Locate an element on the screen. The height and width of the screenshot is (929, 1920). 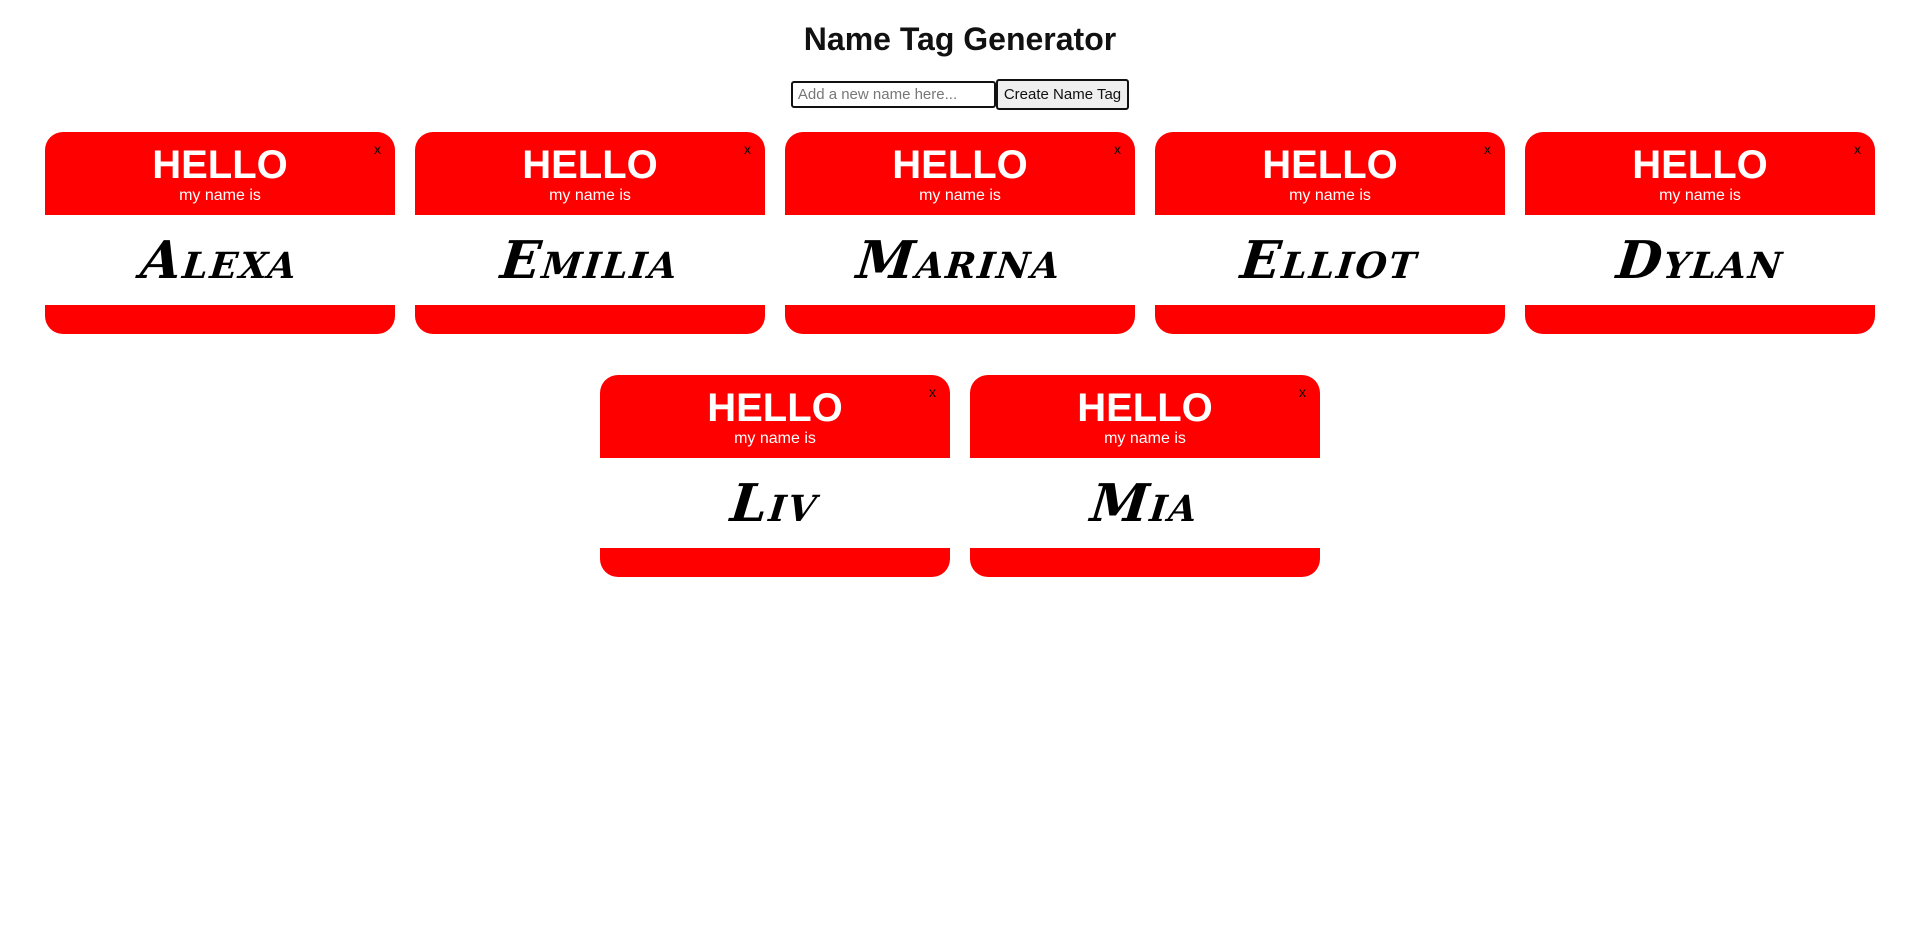
tag-name: Mia is located at coordinates (1145, 503).